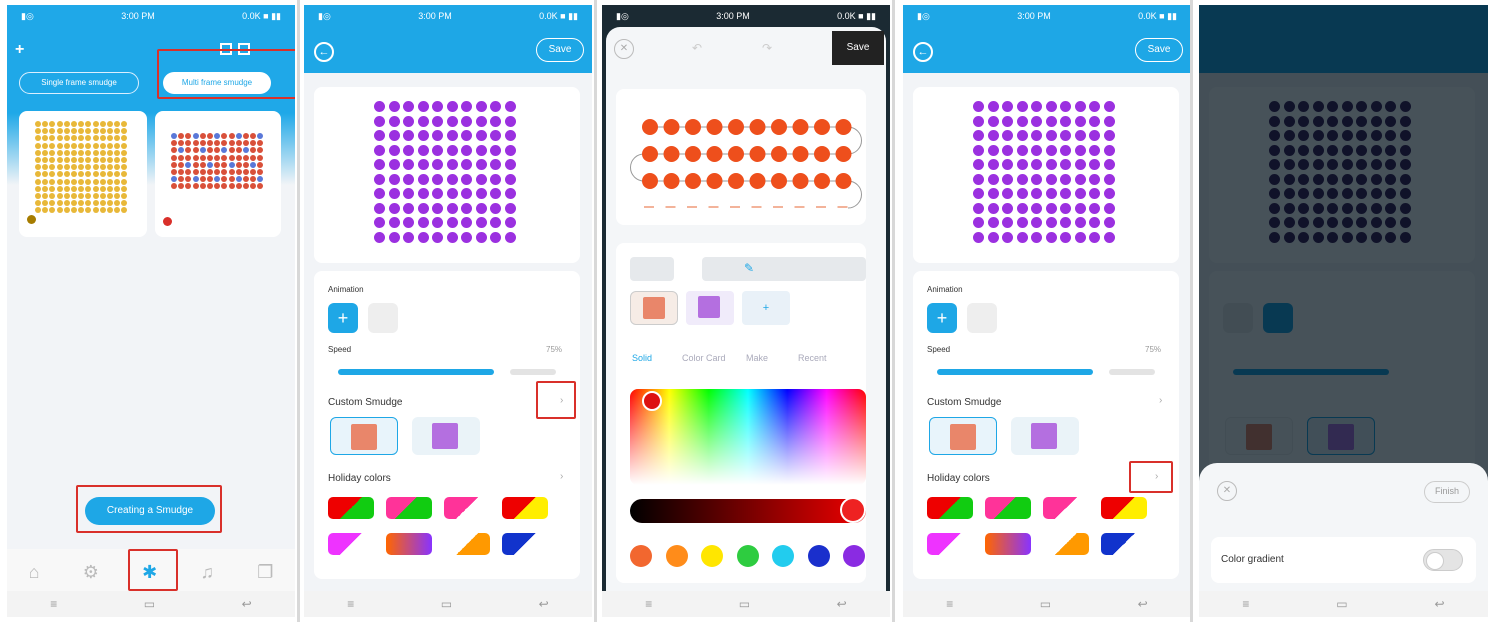 The image size is (1494, 622). I want to click on smudge-slot-purple, so click(1045, 436).